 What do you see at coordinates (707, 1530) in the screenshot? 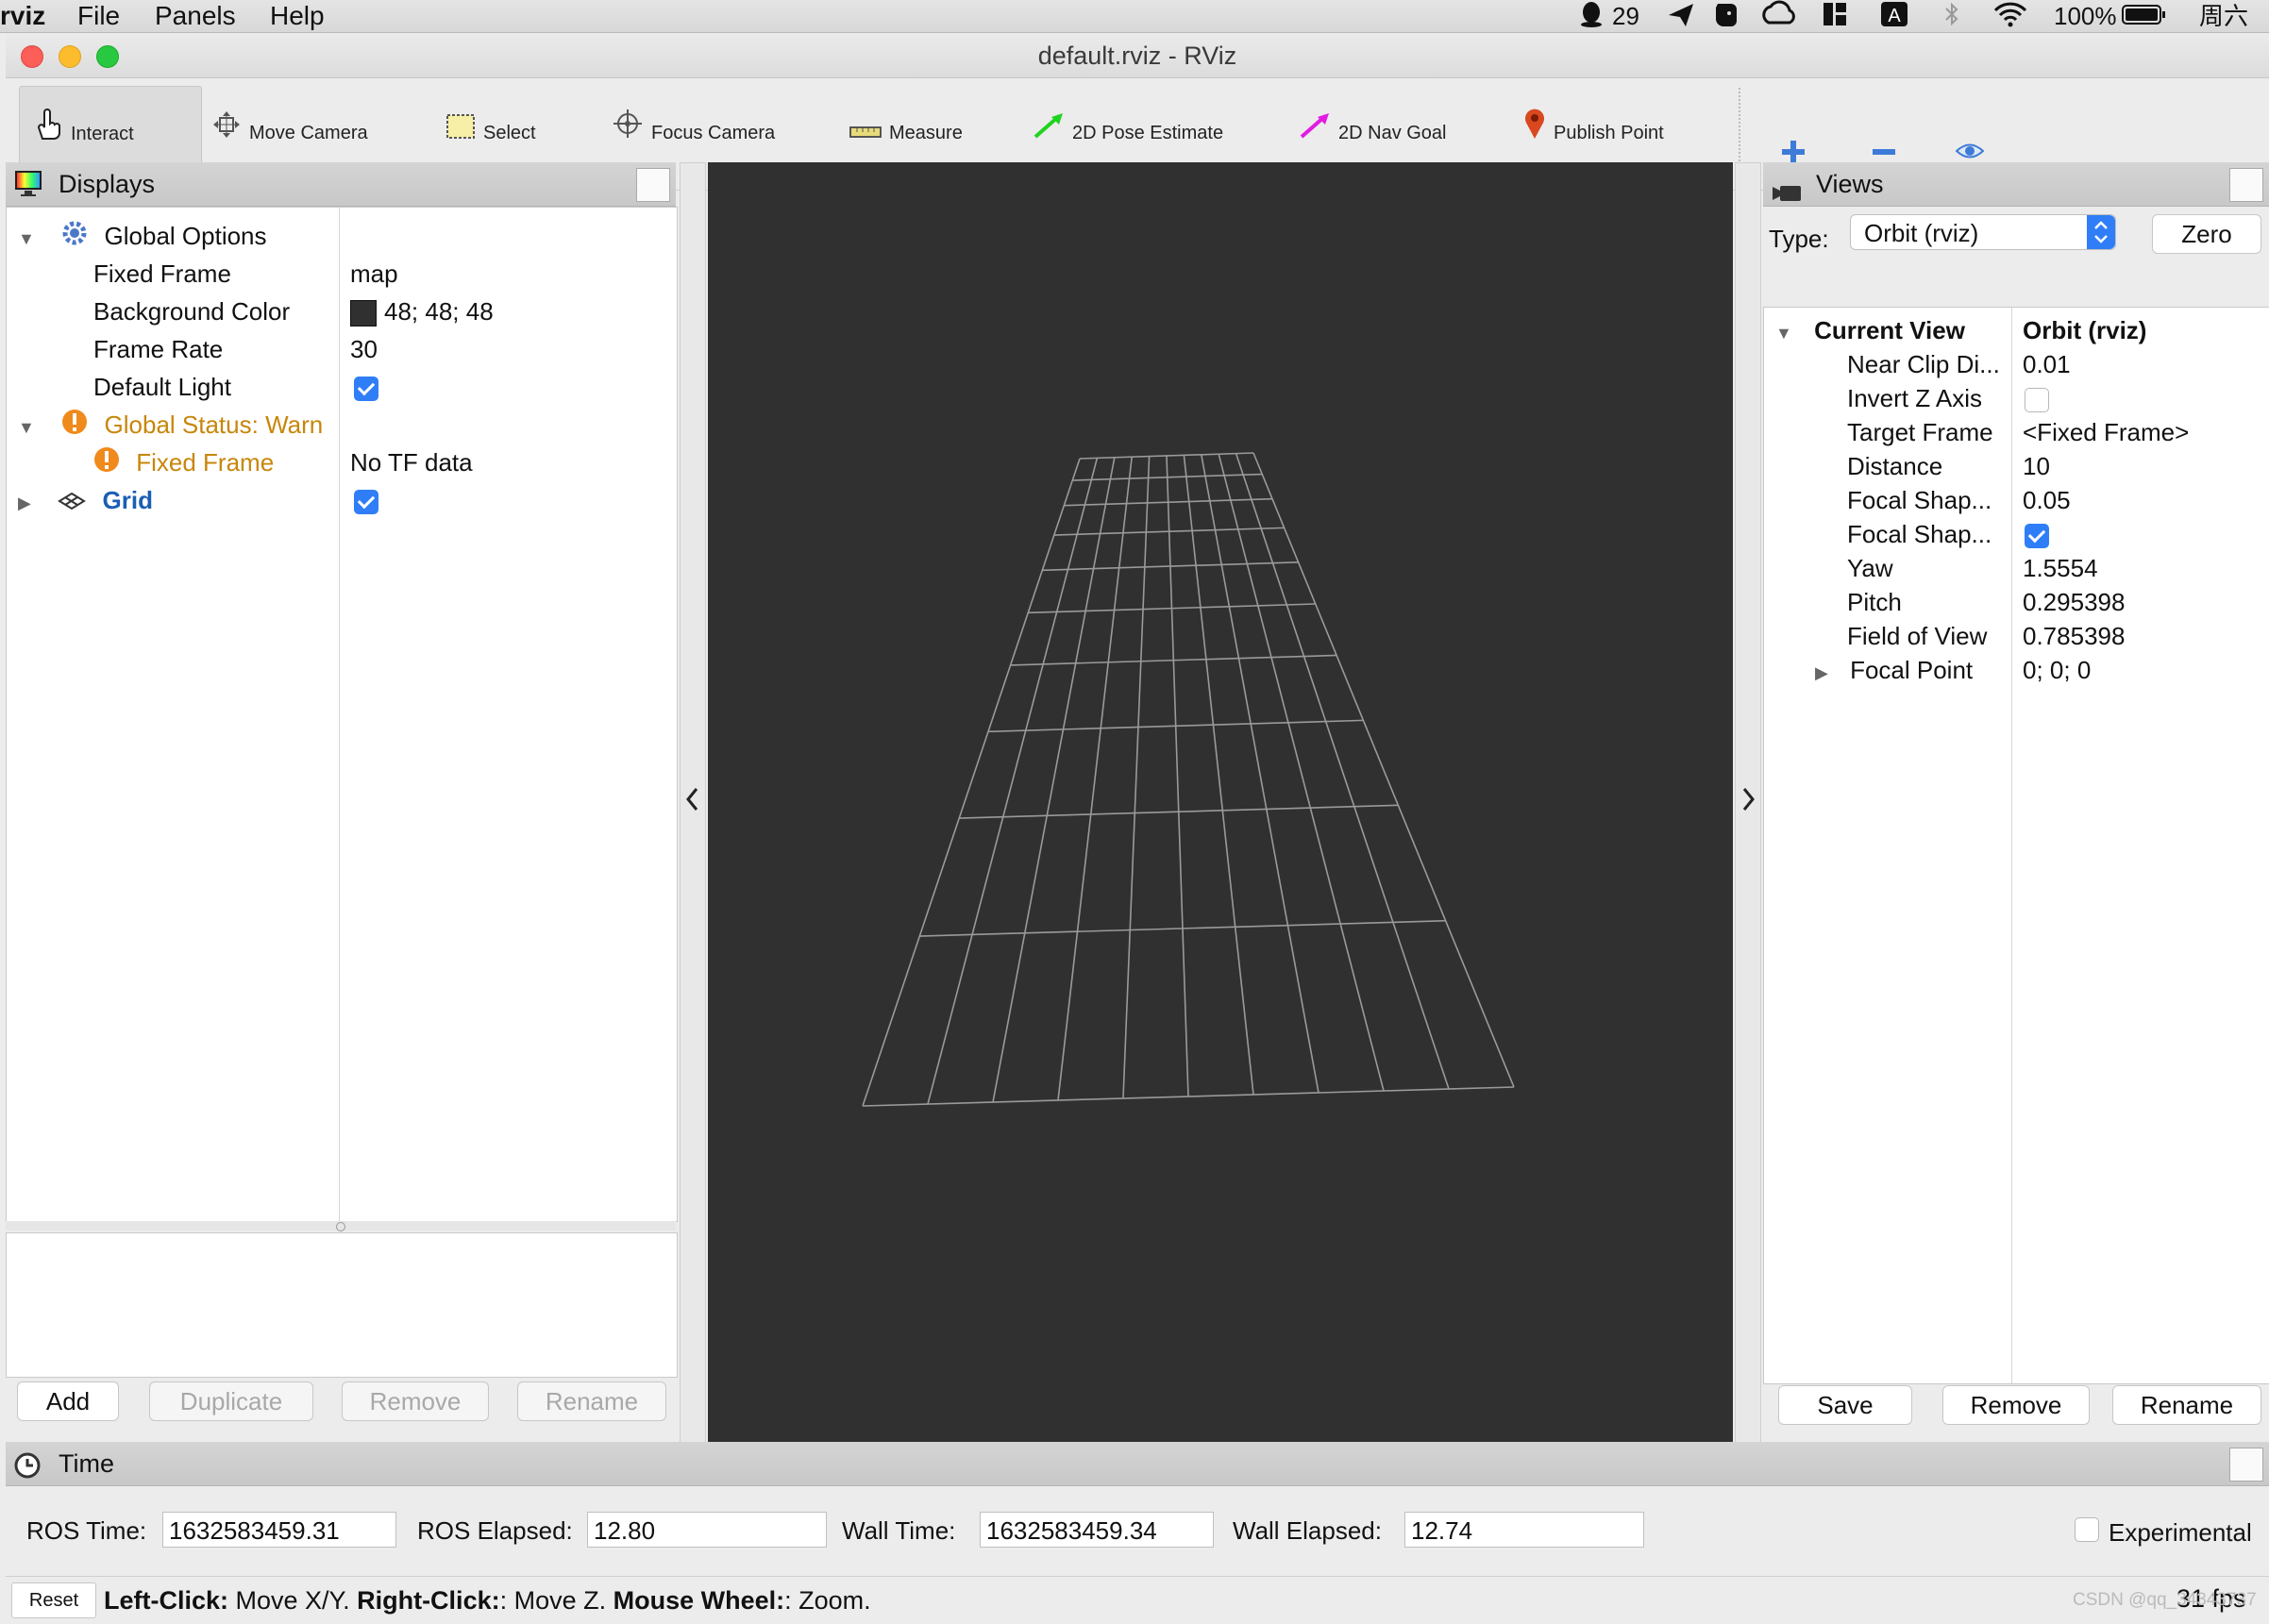
I see `ros-elapsed-field: 12.80` at bounding box center [707, 1530].